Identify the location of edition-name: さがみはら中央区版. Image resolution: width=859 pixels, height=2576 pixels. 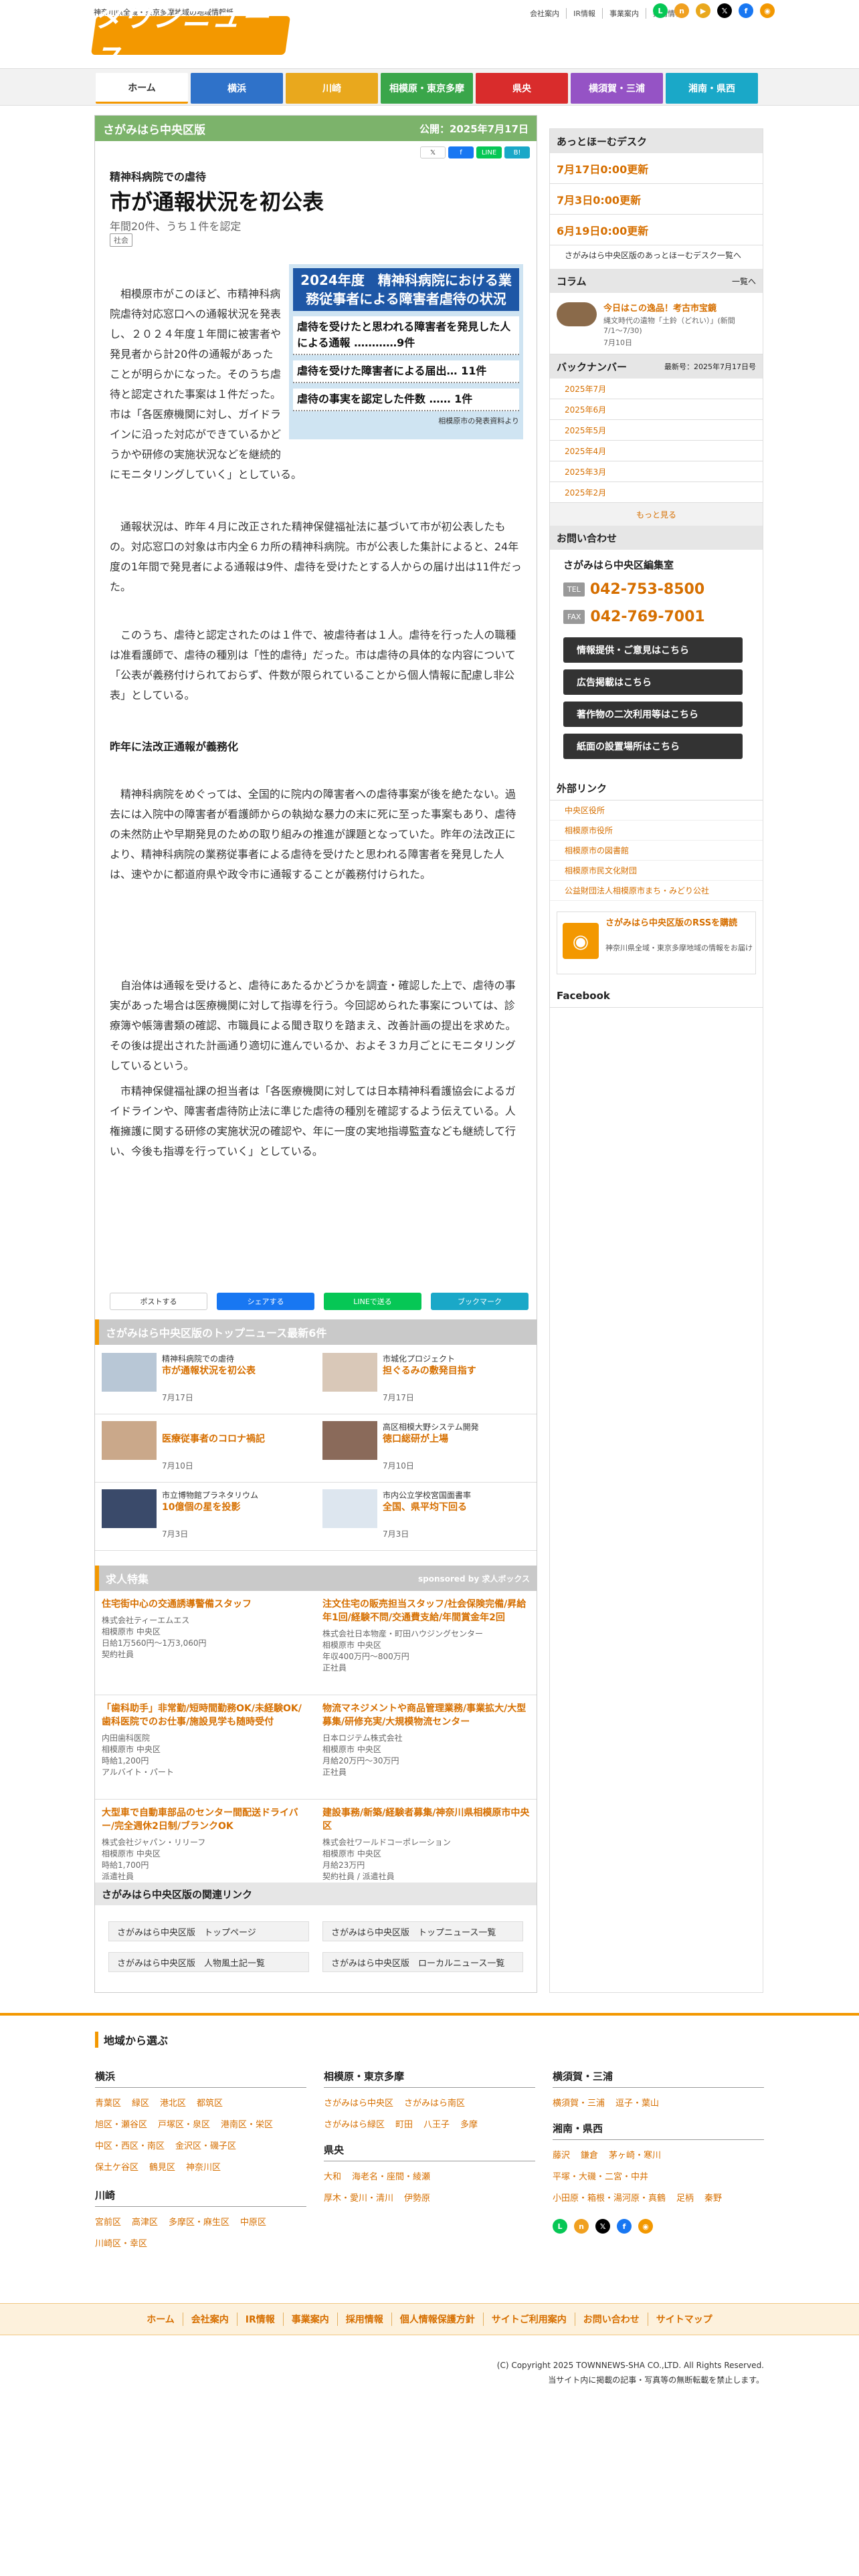
(154, 128).